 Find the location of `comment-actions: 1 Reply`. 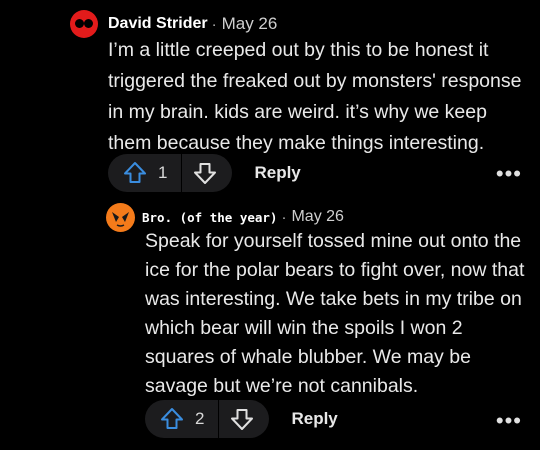

comment-actions: 1 Reply is located at coordinates (204, 173).